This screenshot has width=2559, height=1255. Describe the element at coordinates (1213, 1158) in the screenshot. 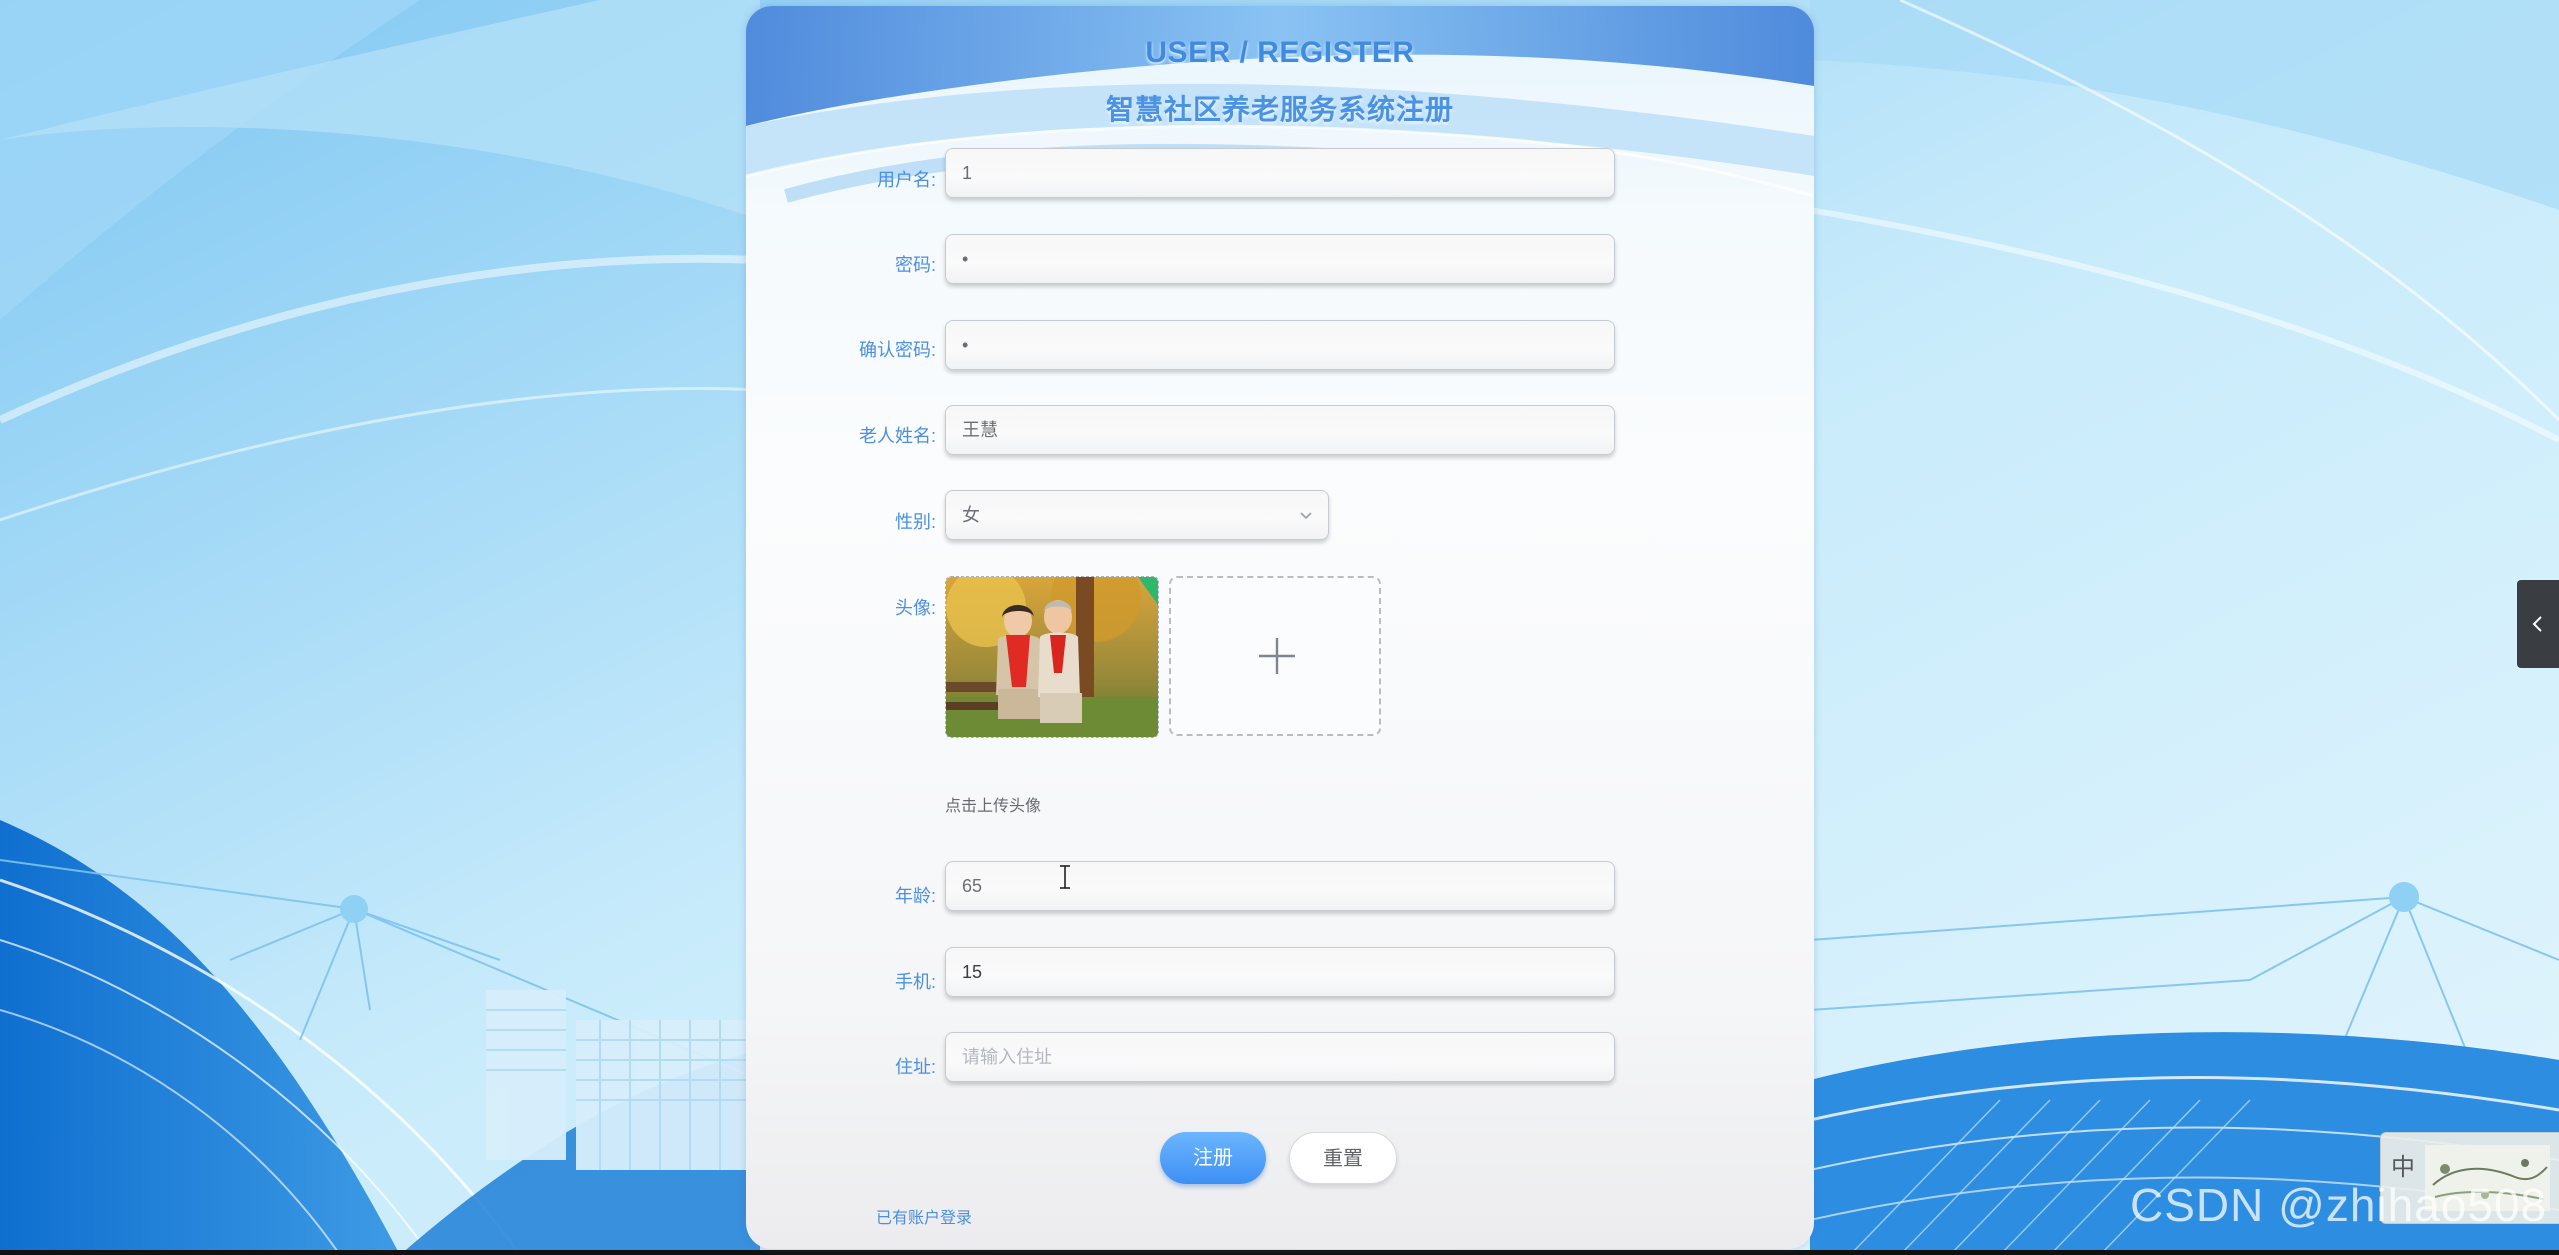

I see `register-button: 注册` at that location.